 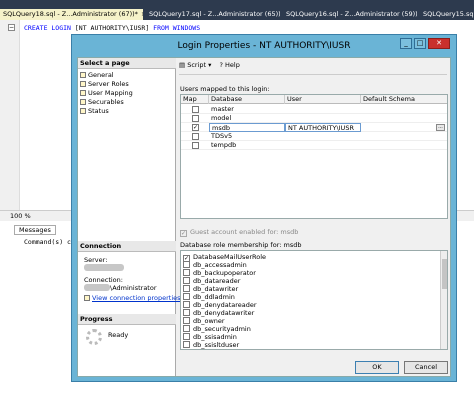 I want to click on server-value-redacted, so click(x=104, y=268).